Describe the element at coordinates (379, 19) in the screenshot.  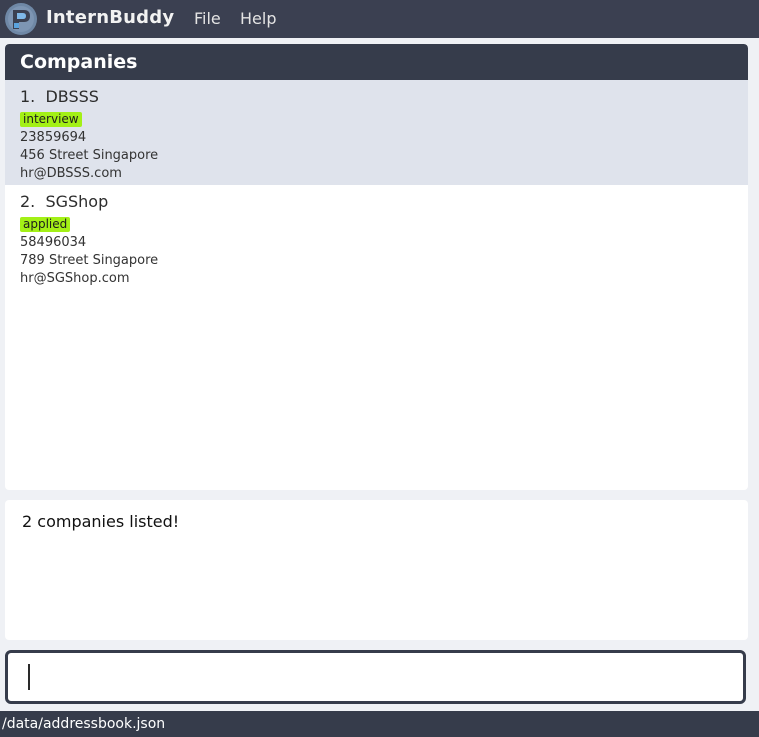
I see `menu-bar: InternBuddy File Help` at that location.